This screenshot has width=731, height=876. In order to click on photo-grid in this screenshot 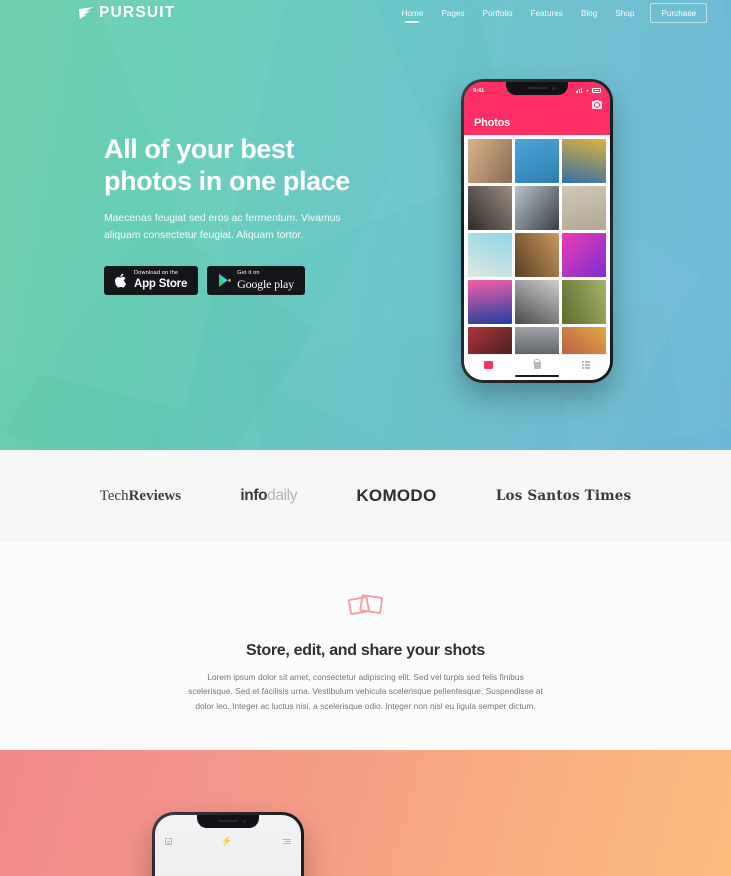, I will do `click(537, 255)`.